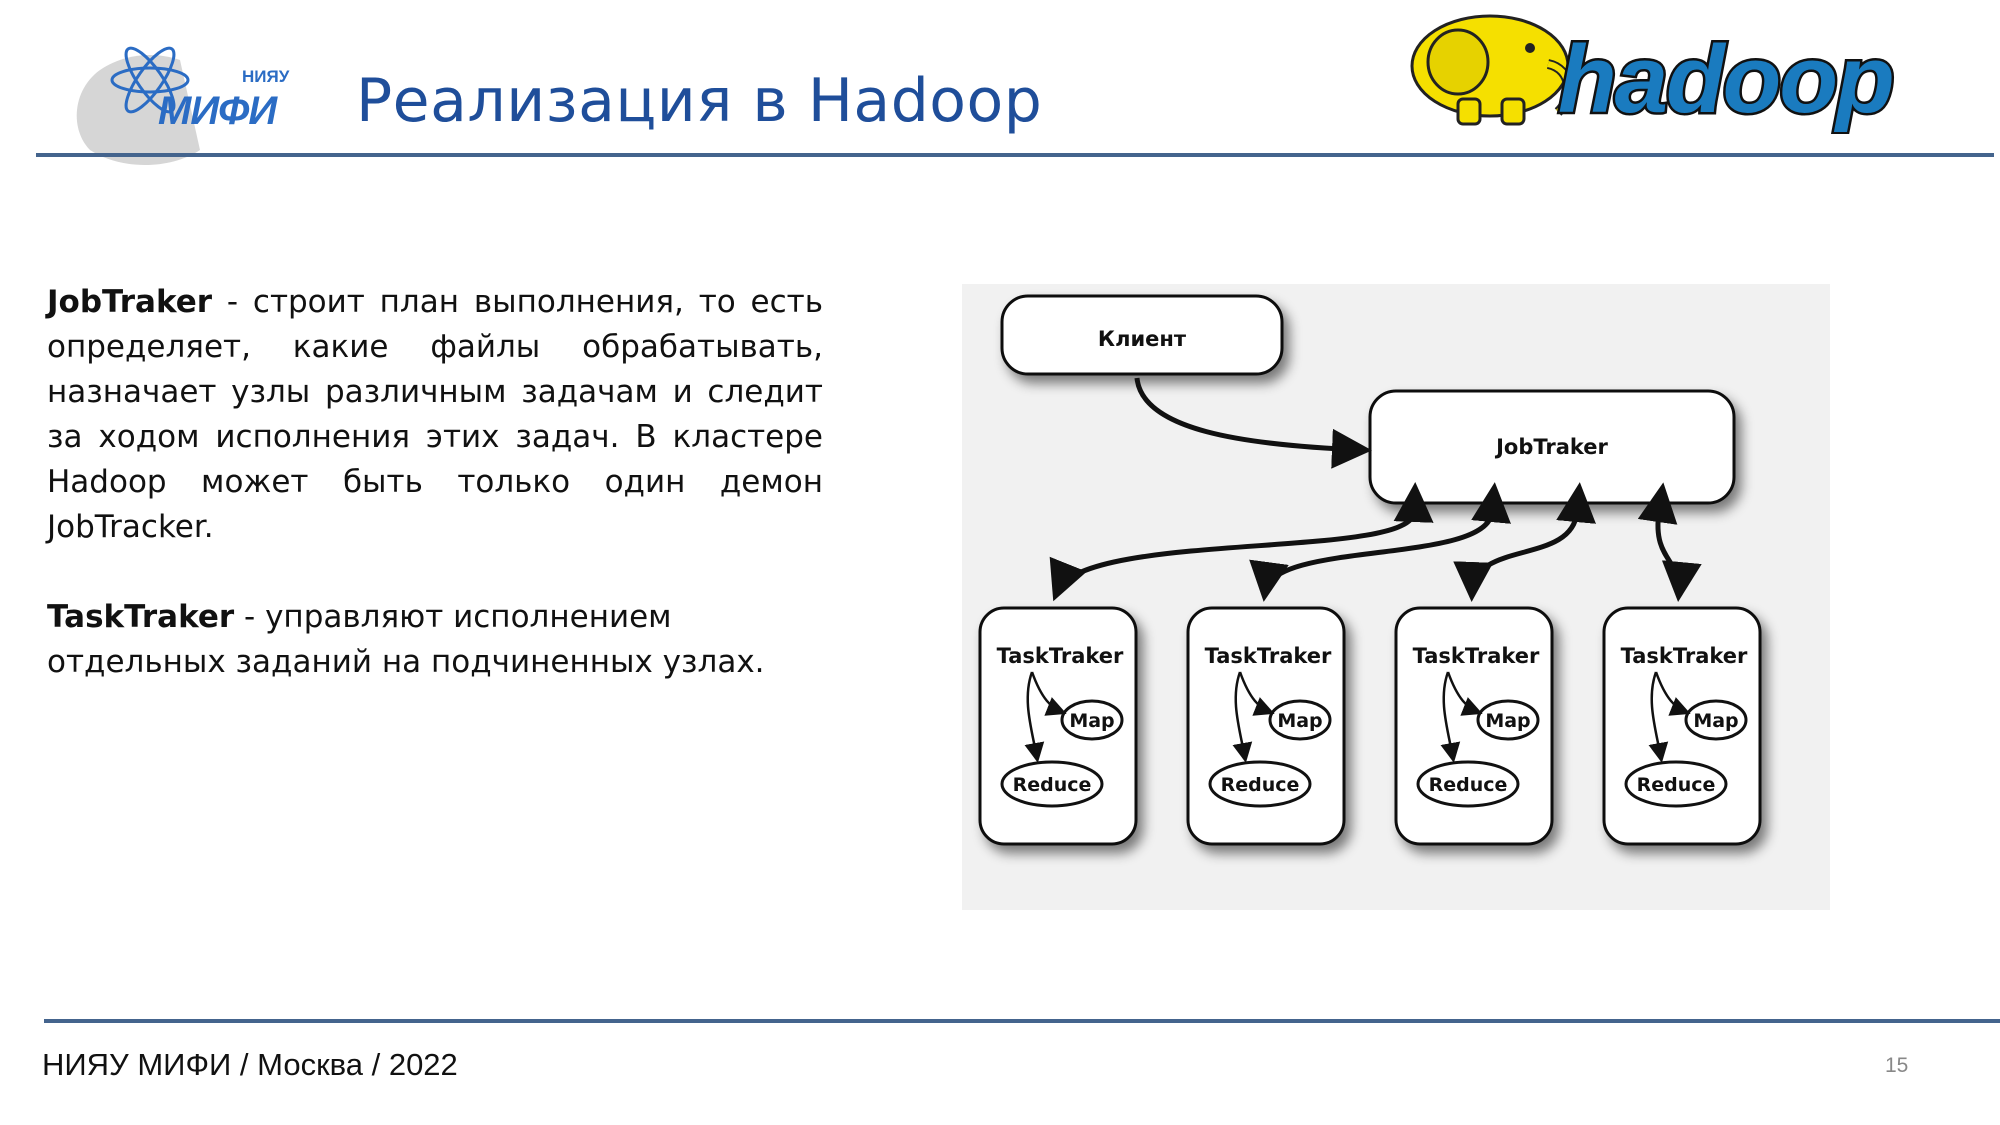 This screenshot has width=2000, height=1125. Describe the element at coordinates (1492, 70) in the screenshot. I see `hadoop-elephant-icon` at that location.